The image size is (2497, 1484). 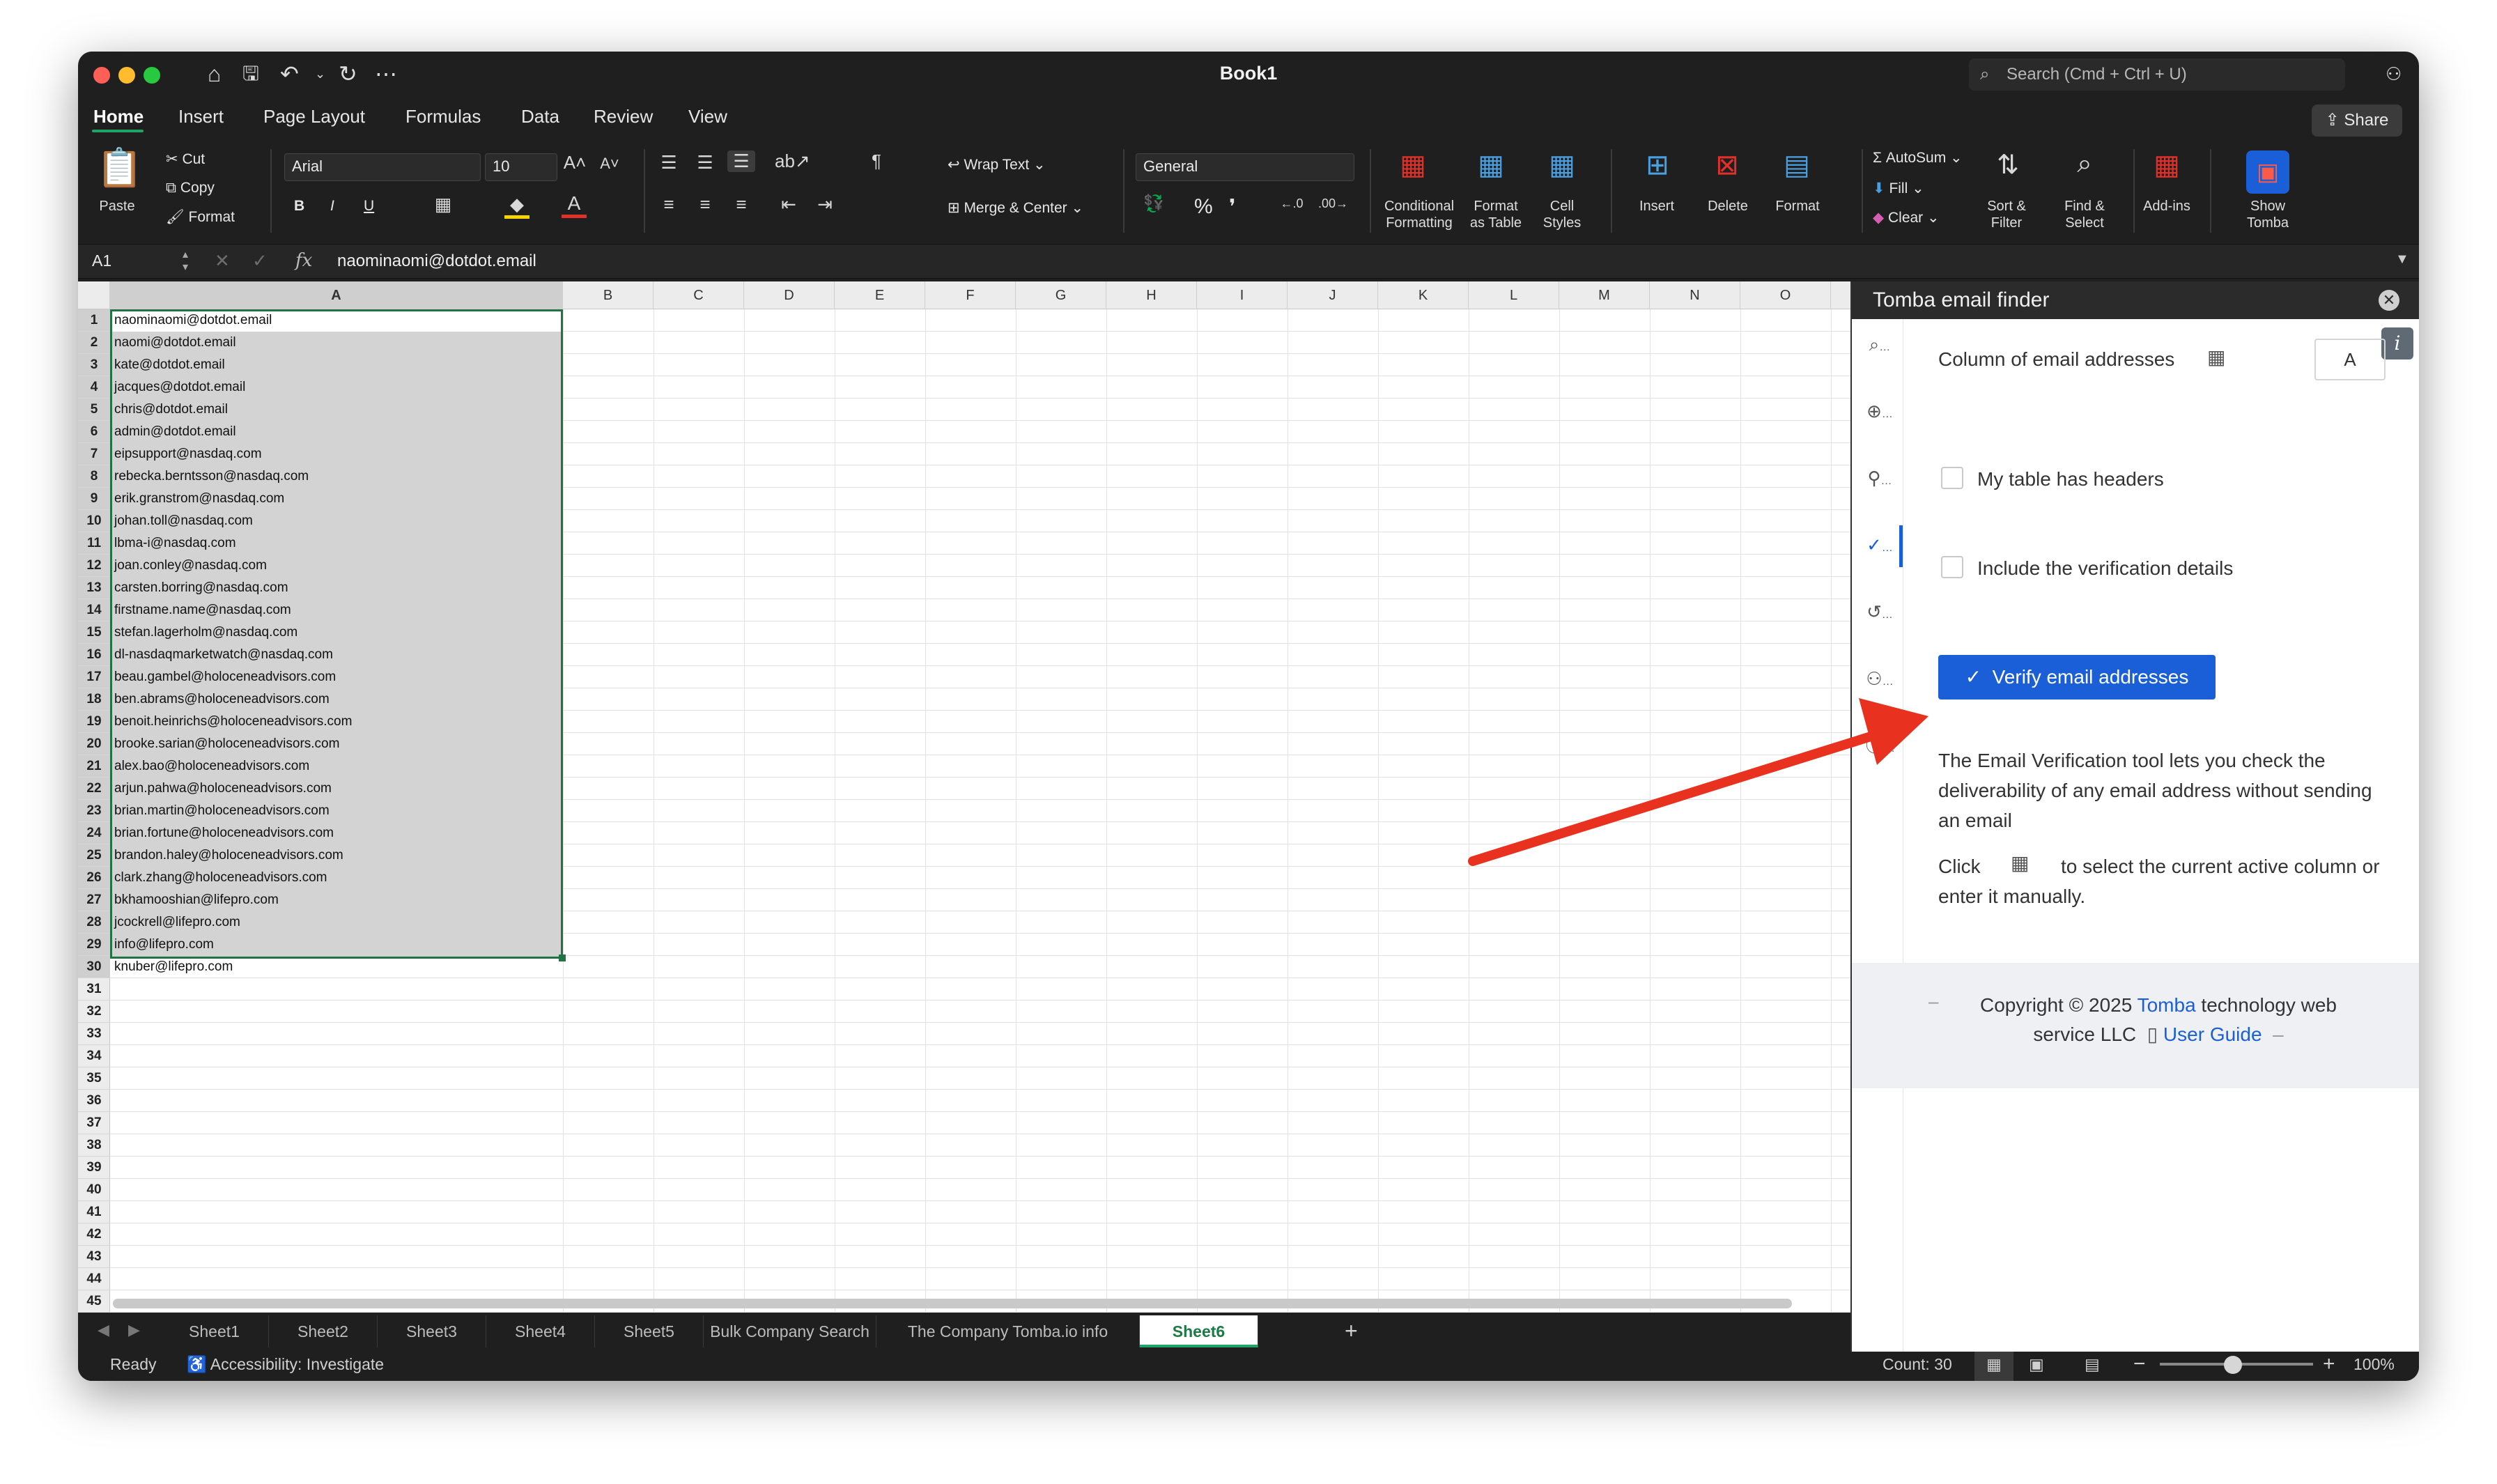 What do you see at coordinates (2139, 1364) in the screenshot?
I see `zoom-out-icon: −` at bounding box center [2139, 1364].